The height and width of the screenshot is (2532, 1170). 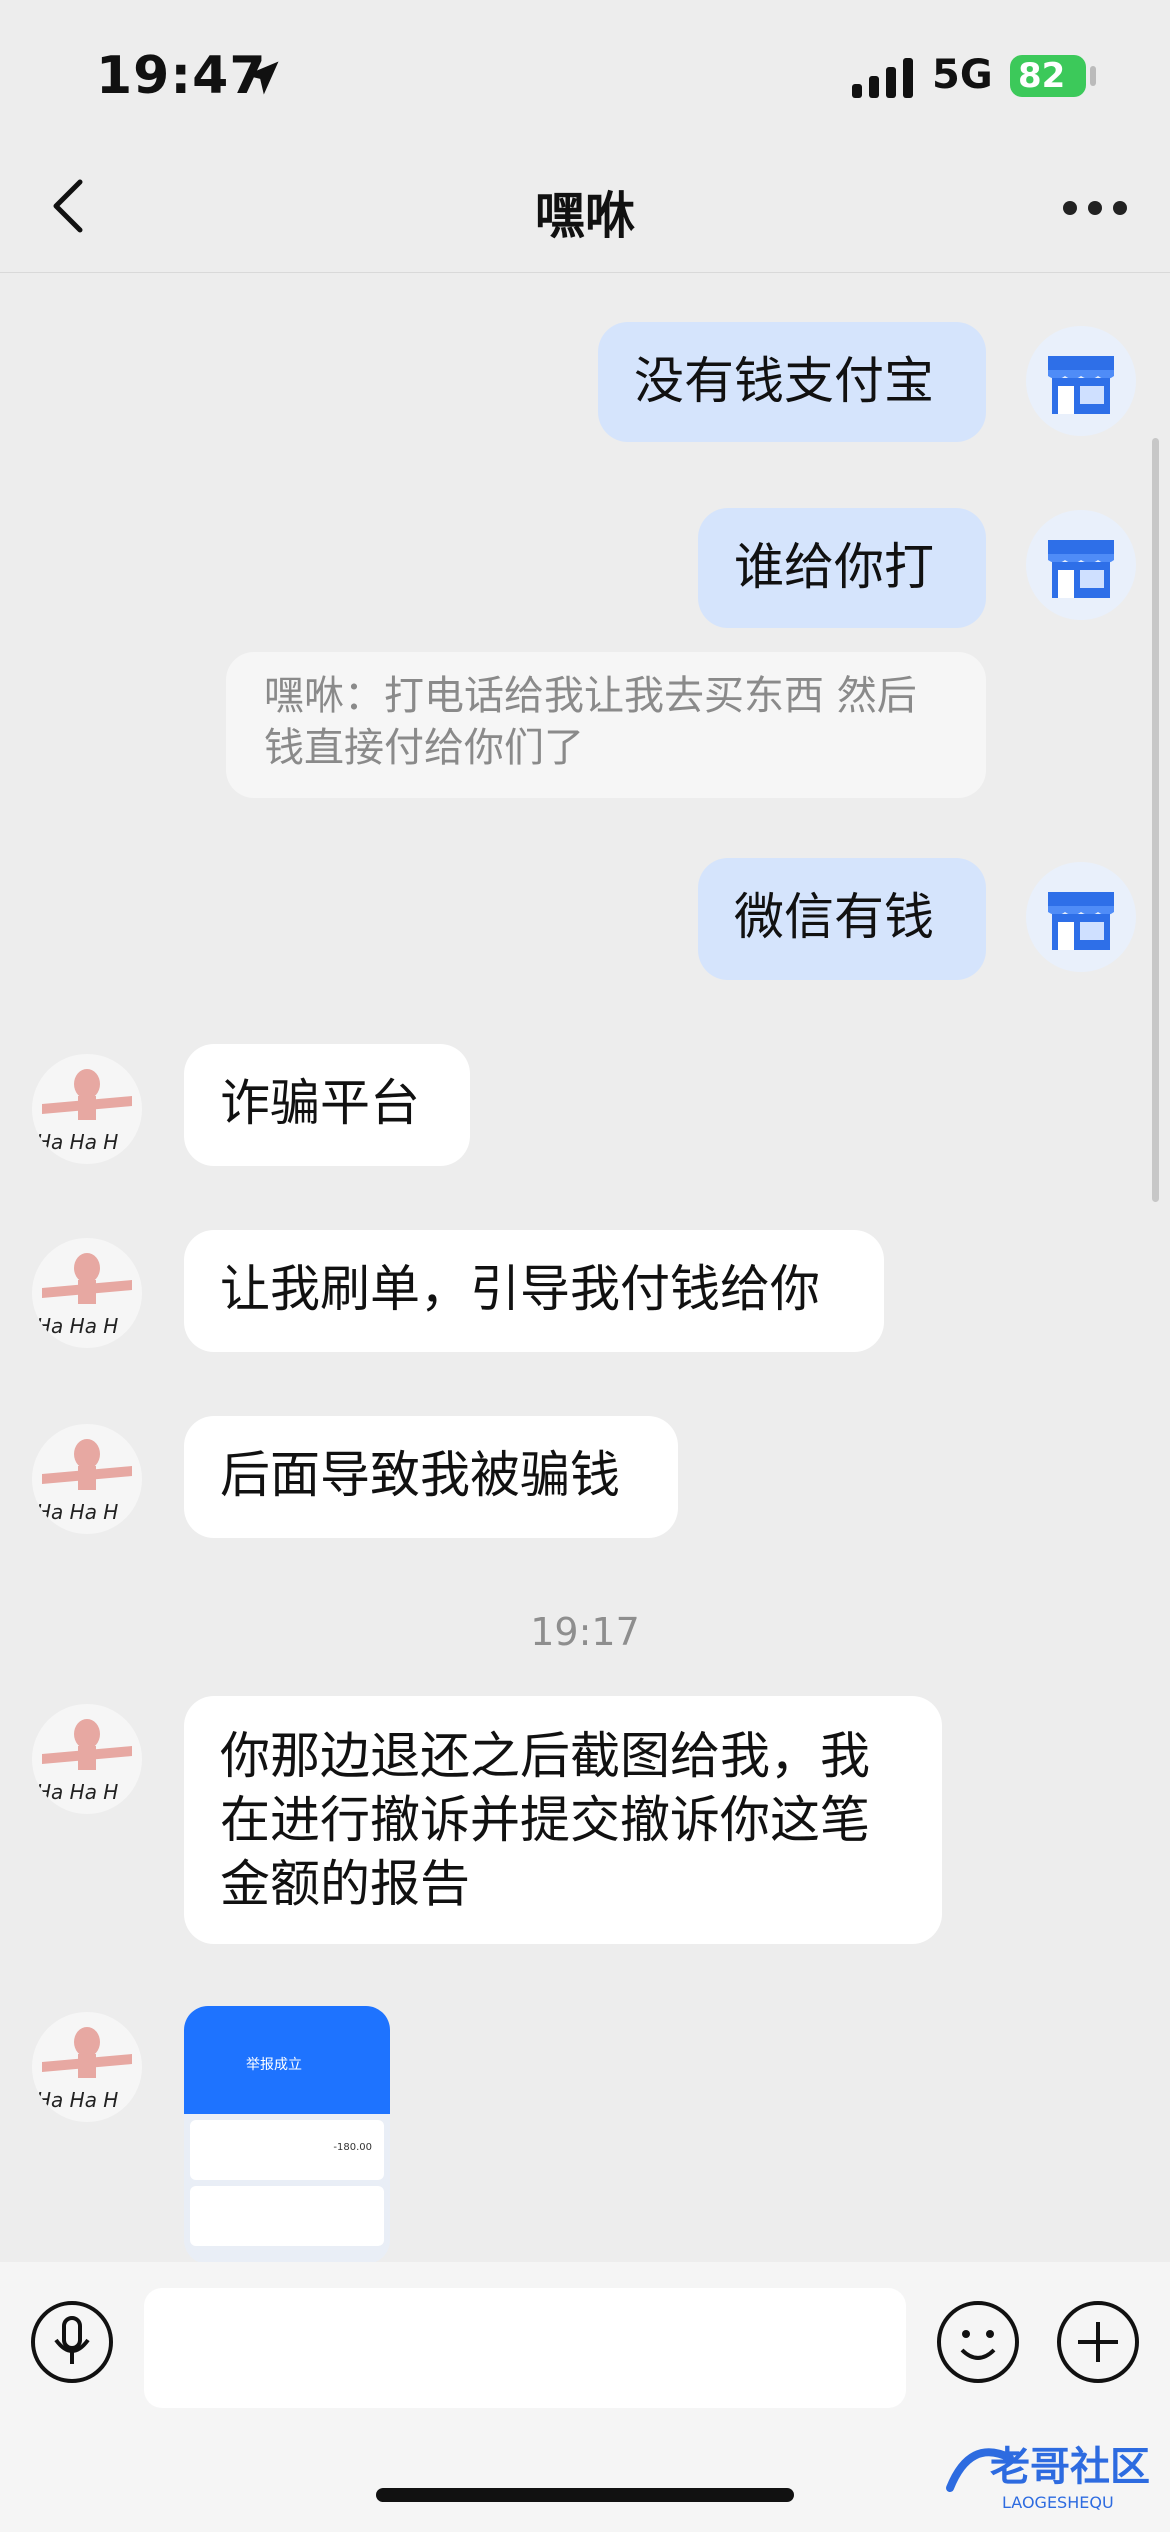 What do you see at coordinates (792, 382) in the screenshot?
I see `message-bubble-sent: 没有钱支付宝` at bounding box center [792, 382].